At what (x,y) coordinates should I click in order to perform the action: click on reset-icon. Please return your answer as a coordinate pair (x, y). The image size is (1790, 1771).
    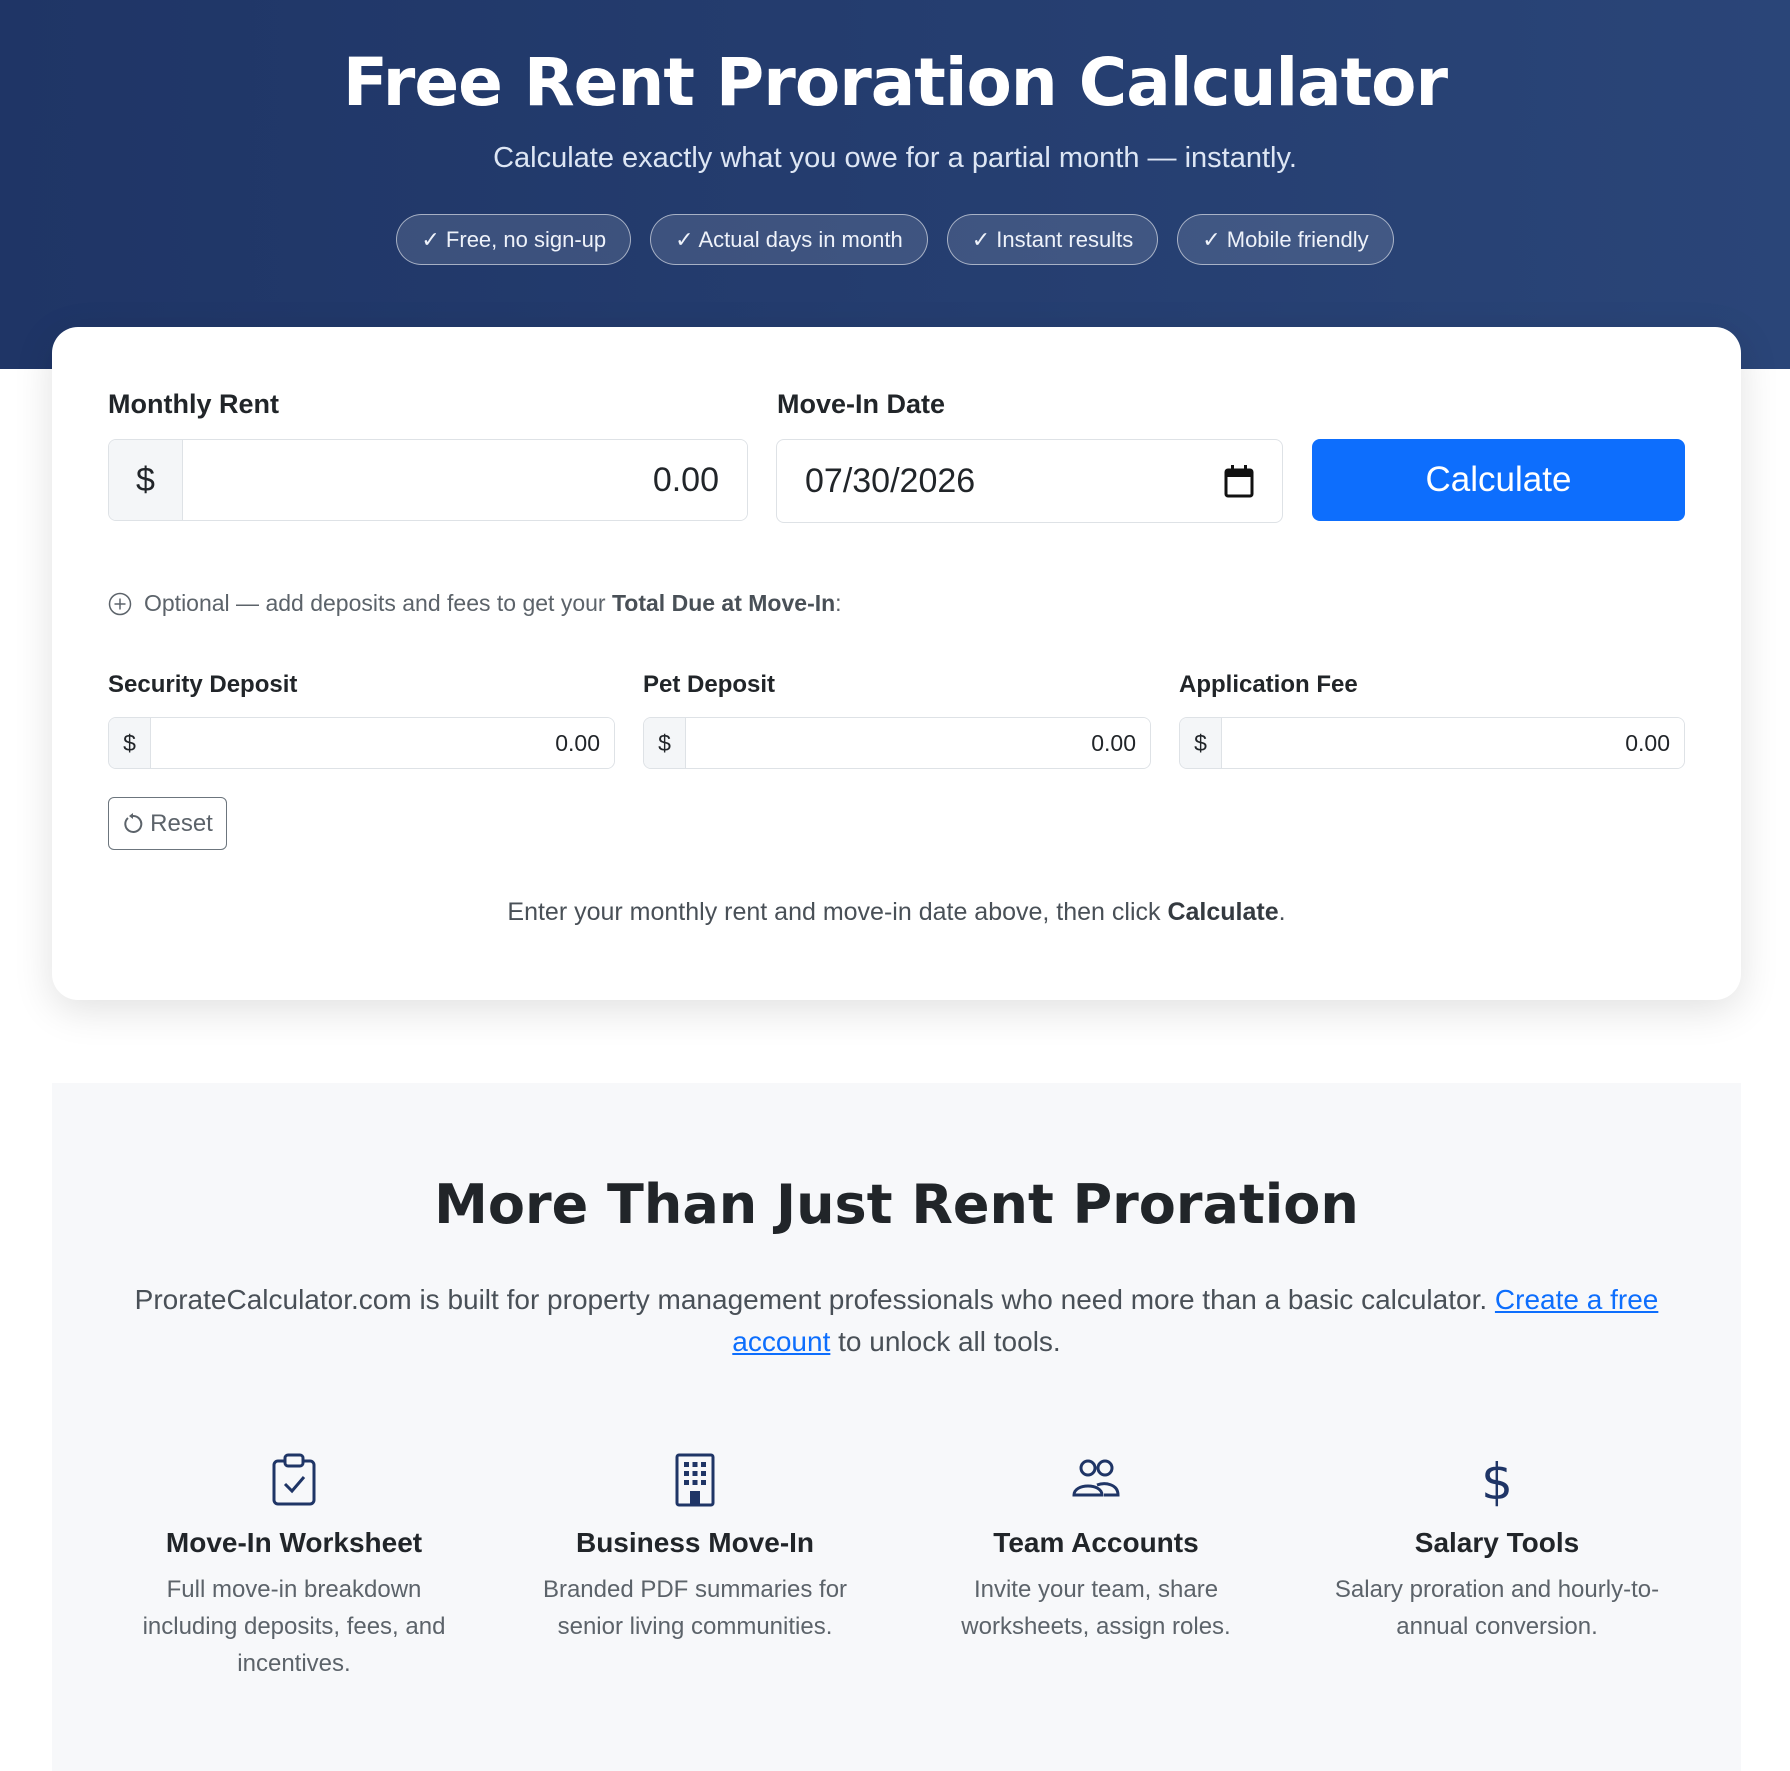
    Looking at the image, I should click on (133, 822).